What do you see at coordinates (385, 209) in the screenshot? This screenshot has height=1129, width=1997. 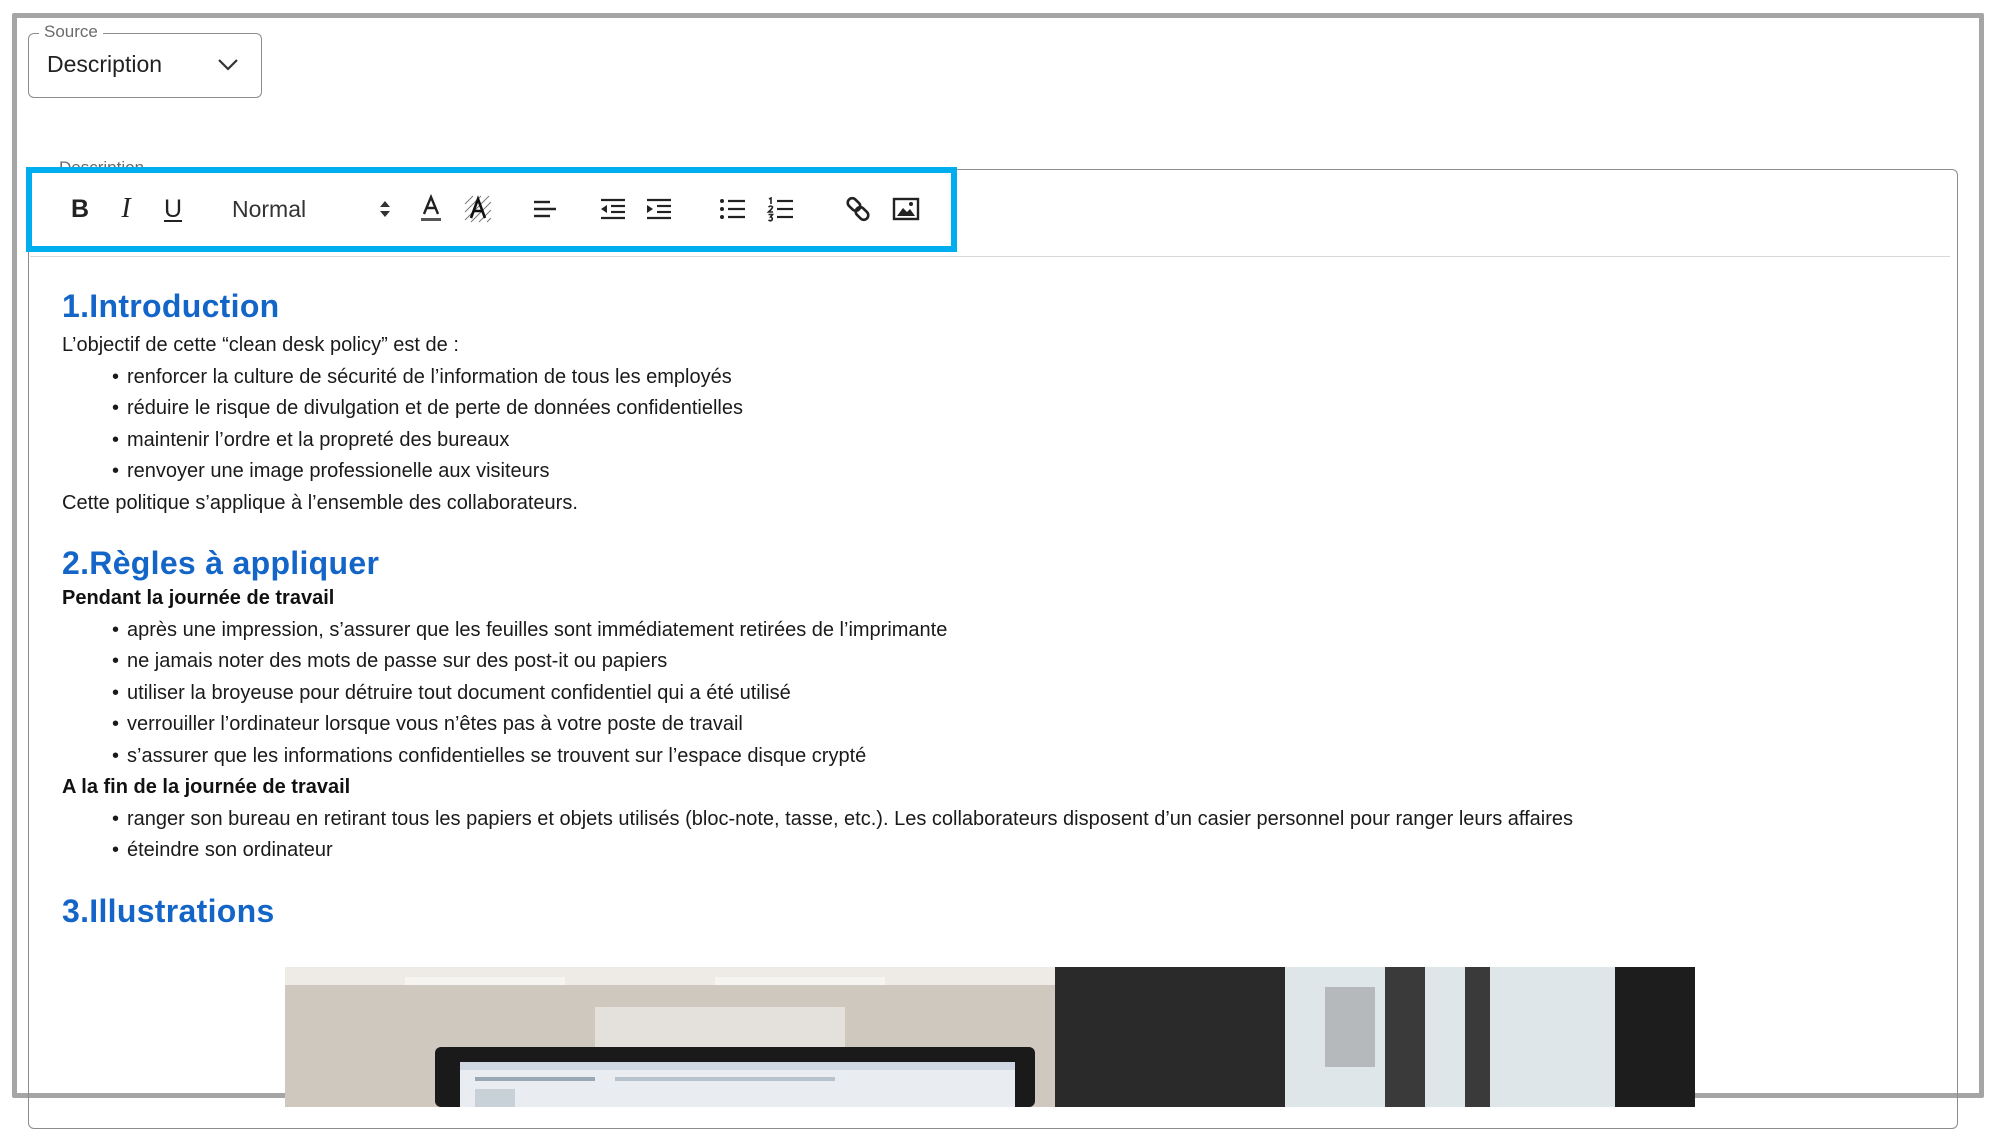 I see `up-down-arrows-icon` at bounding box center [385, 209].